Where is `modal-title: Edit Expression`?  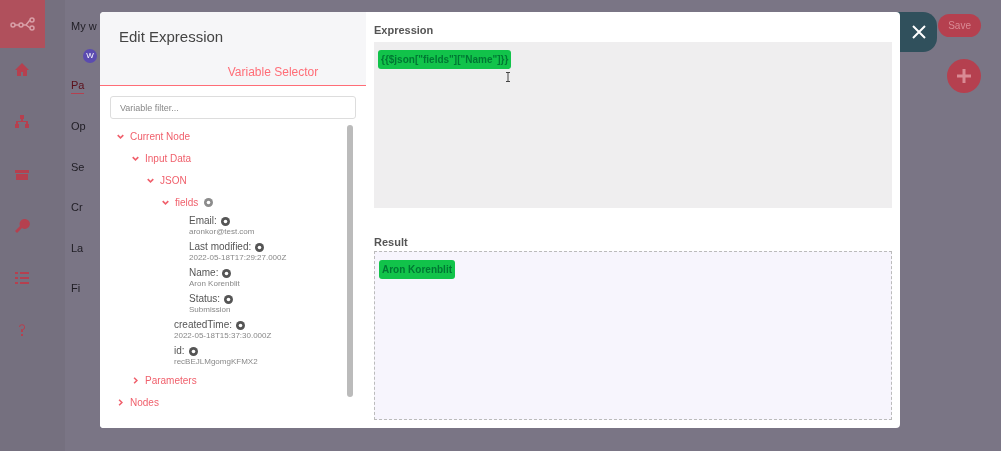
modal-title: Edit Expression is located at coordinates (171, 37).